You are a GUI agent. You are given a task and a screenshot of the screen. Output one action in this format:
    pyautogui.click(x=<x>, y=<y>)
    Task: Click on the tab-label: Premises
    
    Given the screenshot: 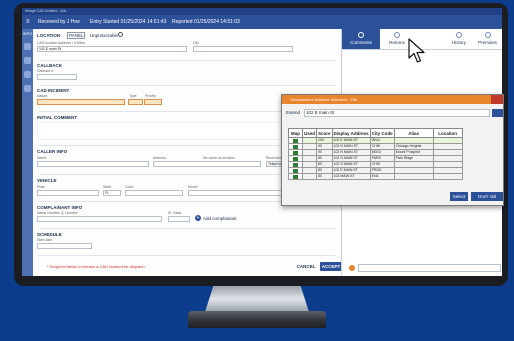 What is the action you would take?
    pyautogui.click(x=487, y=42)
    